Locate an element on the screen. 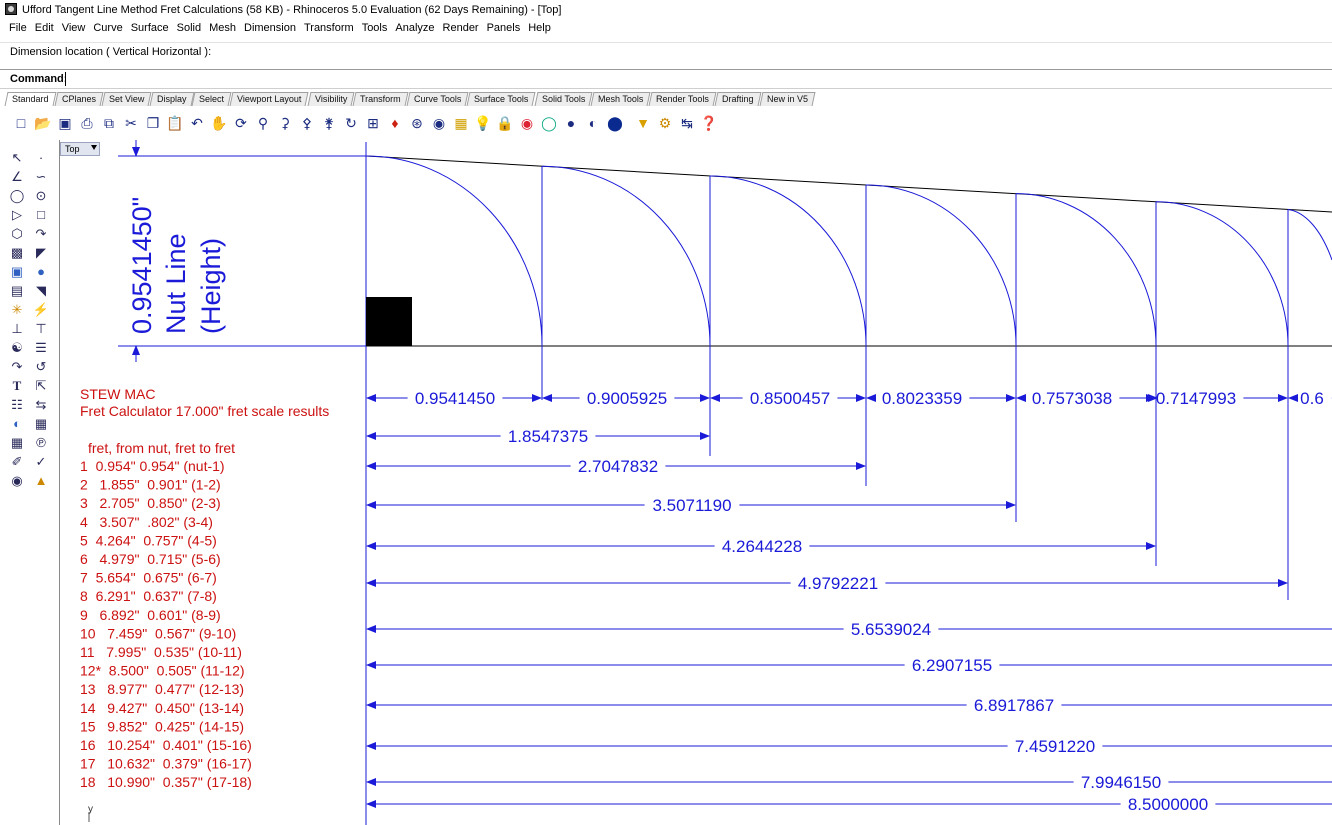  fret-note-row: 11 7.995" 0.535" (10-11) is located at coordinates (161, 652).